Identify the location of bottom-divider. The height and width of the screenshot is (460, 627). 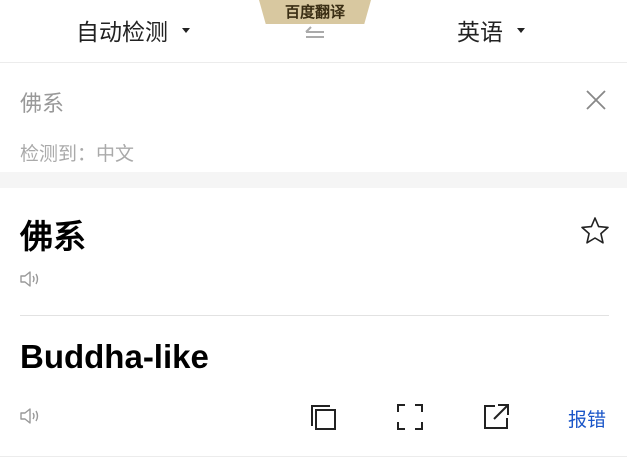
(313, 456).